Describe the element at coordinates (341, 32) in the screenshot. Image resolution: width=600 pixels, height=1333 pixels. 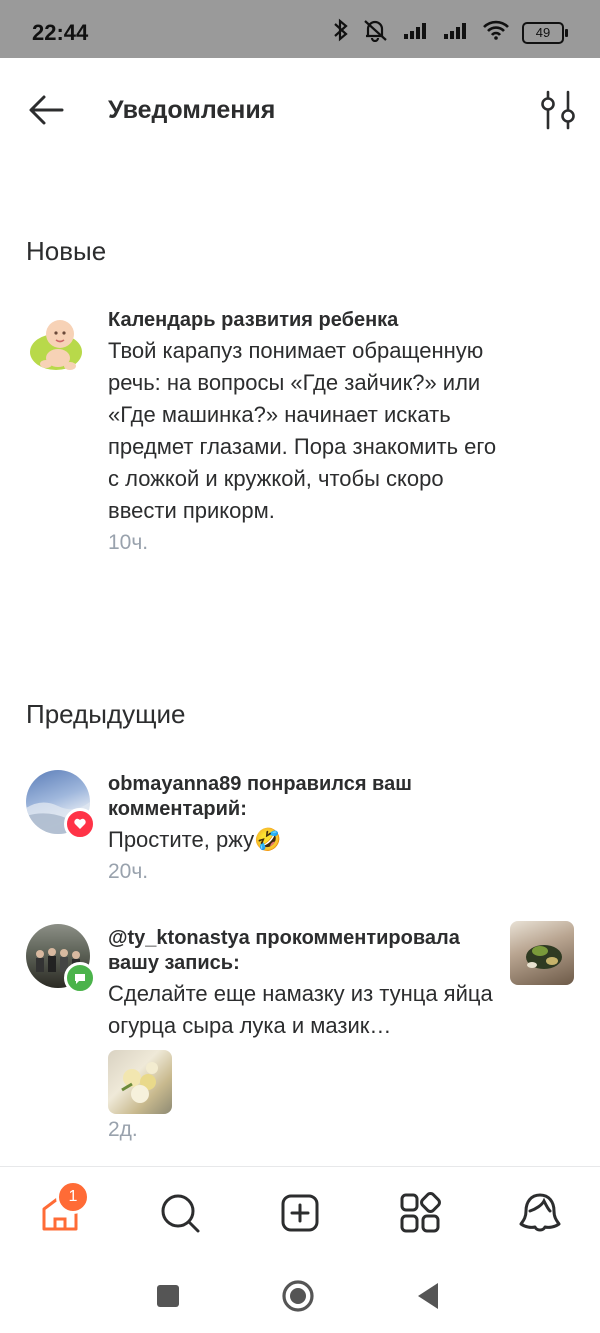
I see `bluetooth-icon` at that location.